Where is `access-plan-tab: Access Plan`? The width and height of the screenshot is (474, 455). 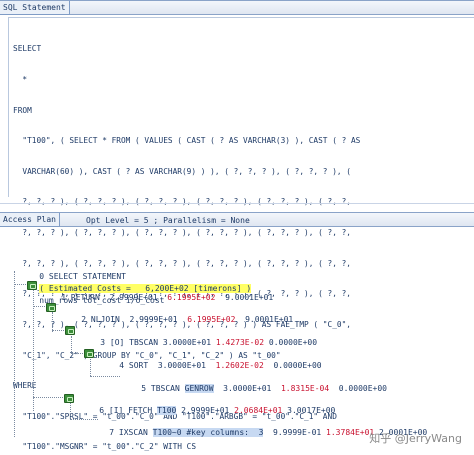
access-plan-tab: Access Plan is located at coordinates (30, 220).